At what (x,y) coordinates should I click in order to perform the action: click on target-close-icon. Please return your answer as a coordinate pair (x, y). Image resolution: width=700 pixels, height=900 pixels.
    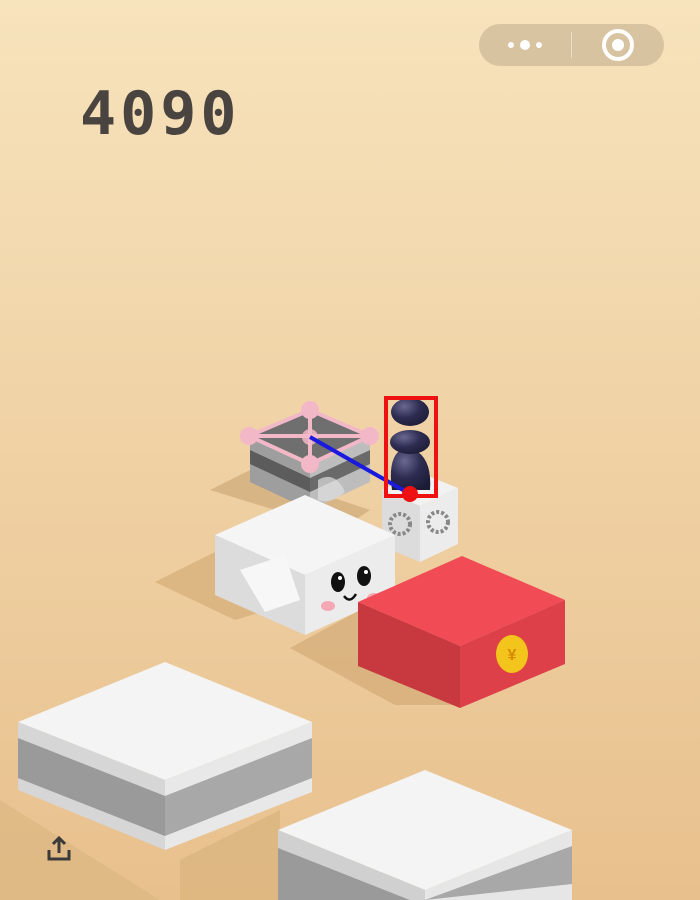
    Looking at the image, I should click on (618, 45).